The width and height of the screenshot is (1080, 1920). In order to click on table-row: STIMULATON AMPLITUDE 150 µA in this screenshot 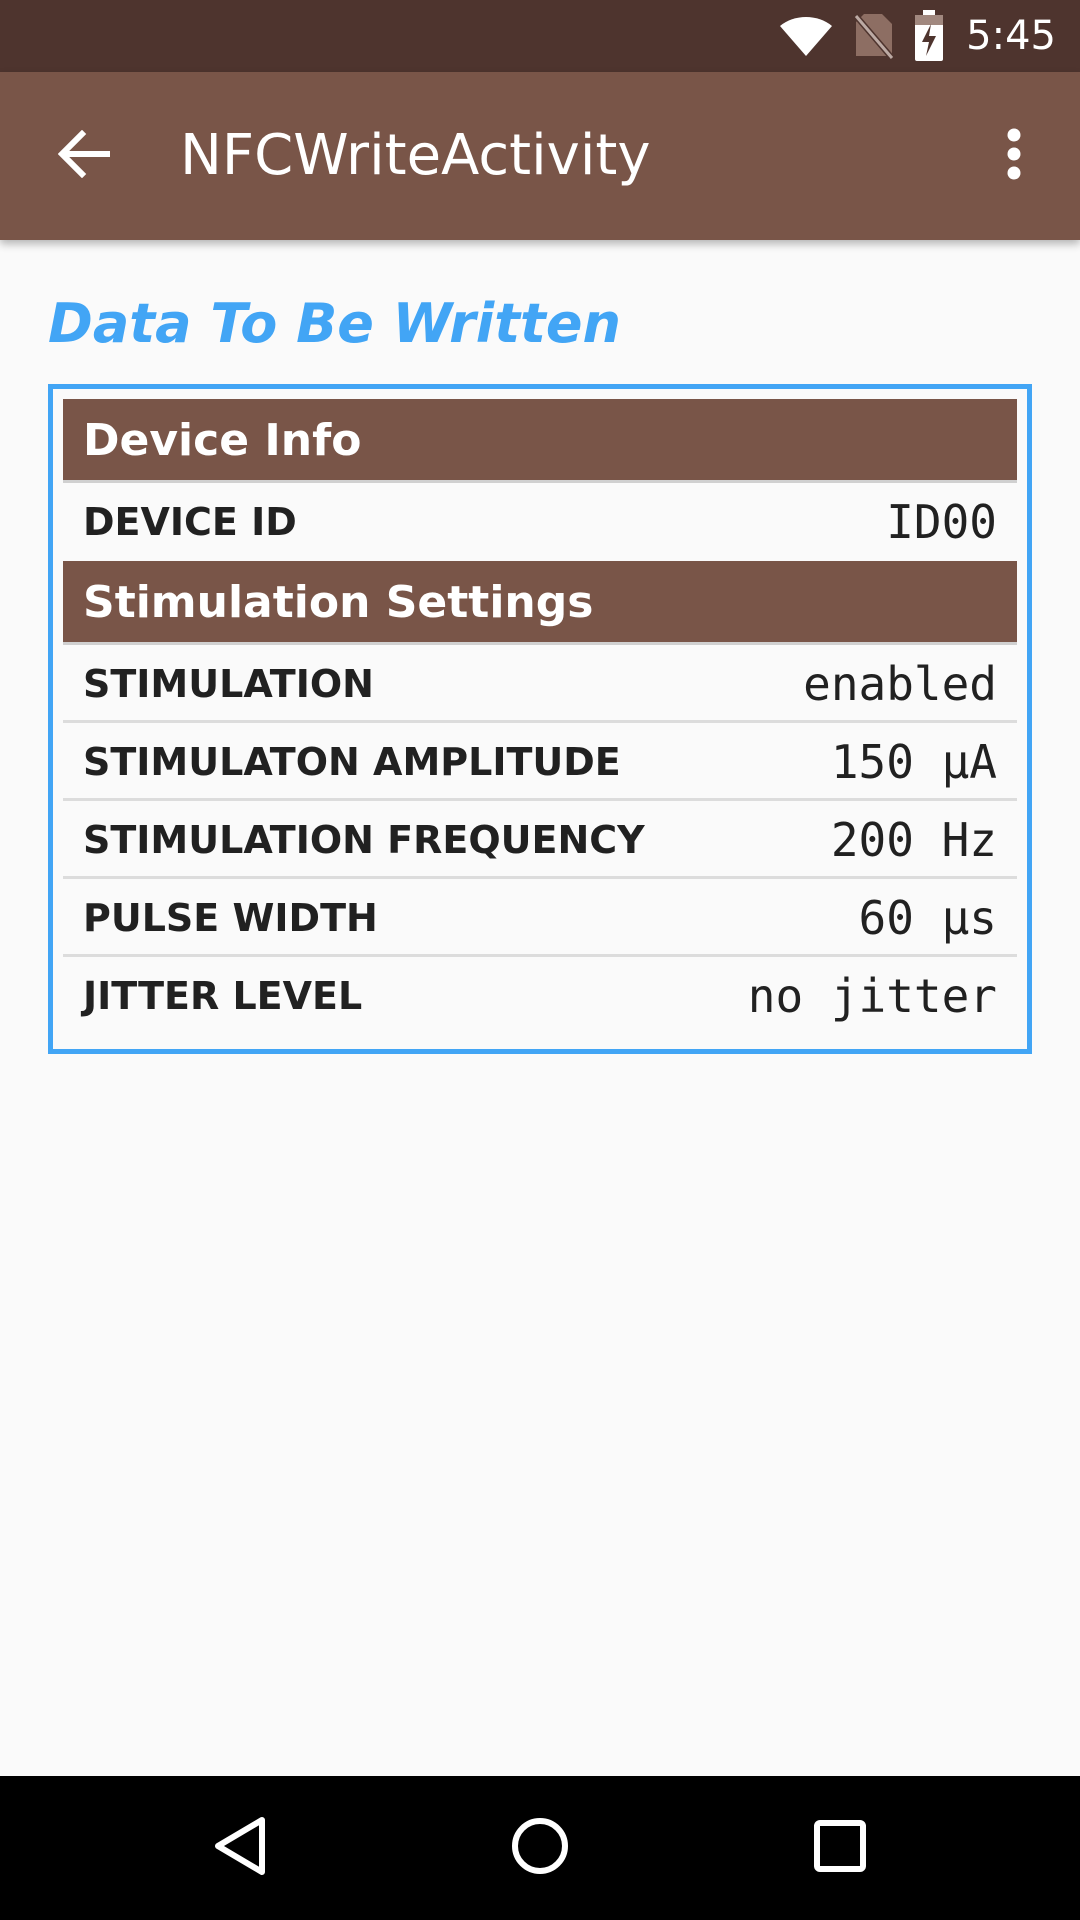, I will do `click(540, 762)`.